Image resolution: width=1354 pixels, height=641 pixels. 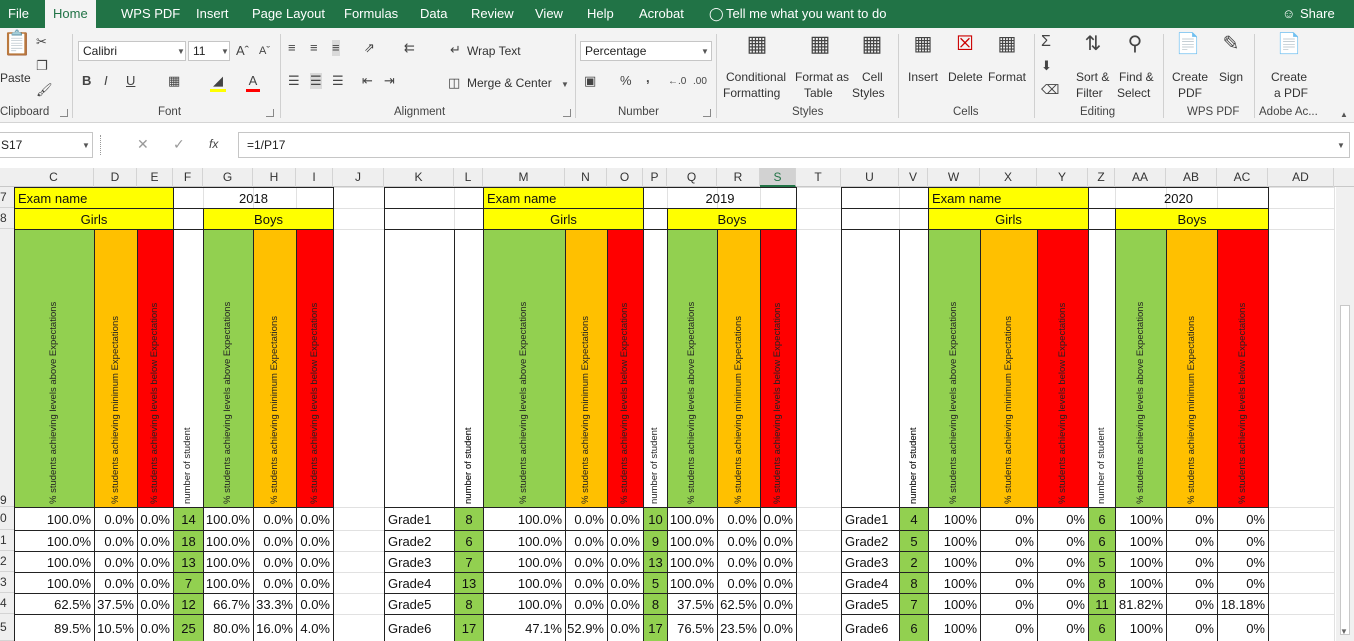 I want to click on row-header: 3, so click(x=7, y=582).